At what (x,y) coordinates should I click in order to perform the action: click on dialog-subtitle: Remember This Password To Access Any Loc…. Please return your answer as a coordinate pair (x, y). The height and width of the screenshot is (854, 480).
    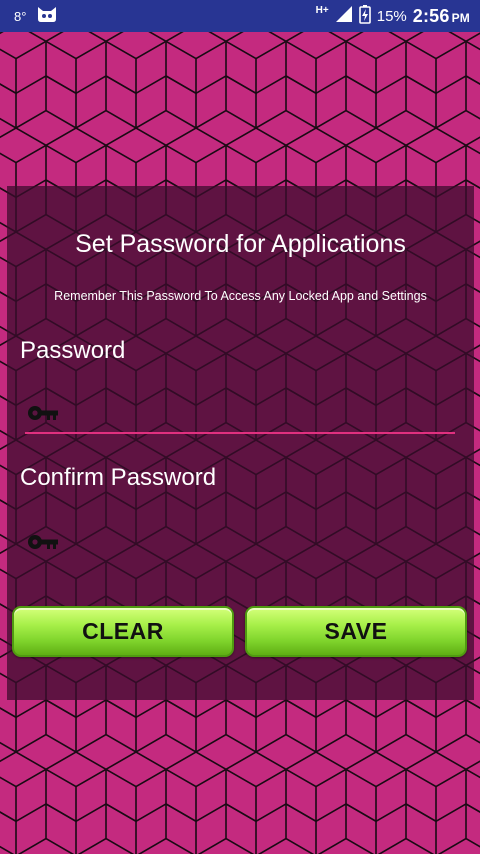
    Looking at the image, I should click on (240, 296).